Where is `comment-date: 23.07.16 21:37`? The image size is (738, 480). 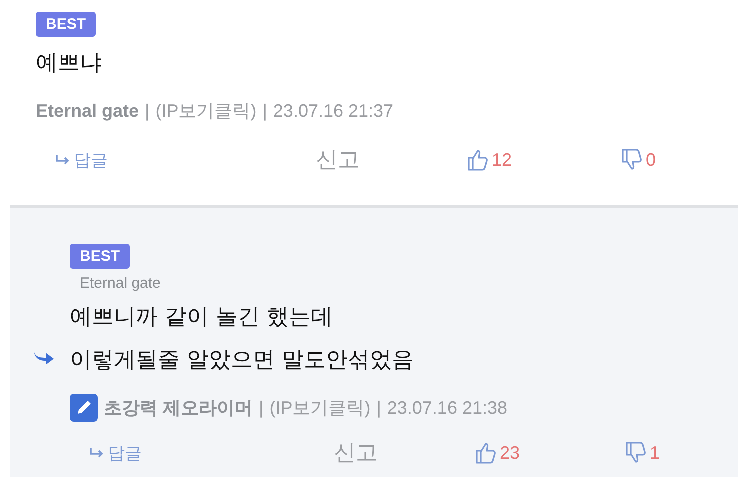 comment-date: 23.07.16 21:37 is located at coordinates (333, 111).